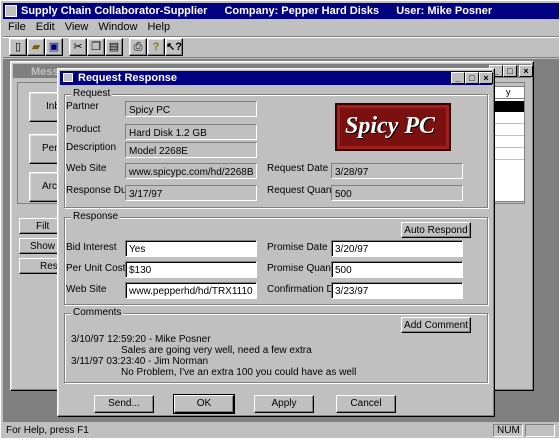 The width and height of the screenshot is (560, 439). Describe the element at coordinates (91, 147) in the screenshot. I see `description-label: Description` at that location.